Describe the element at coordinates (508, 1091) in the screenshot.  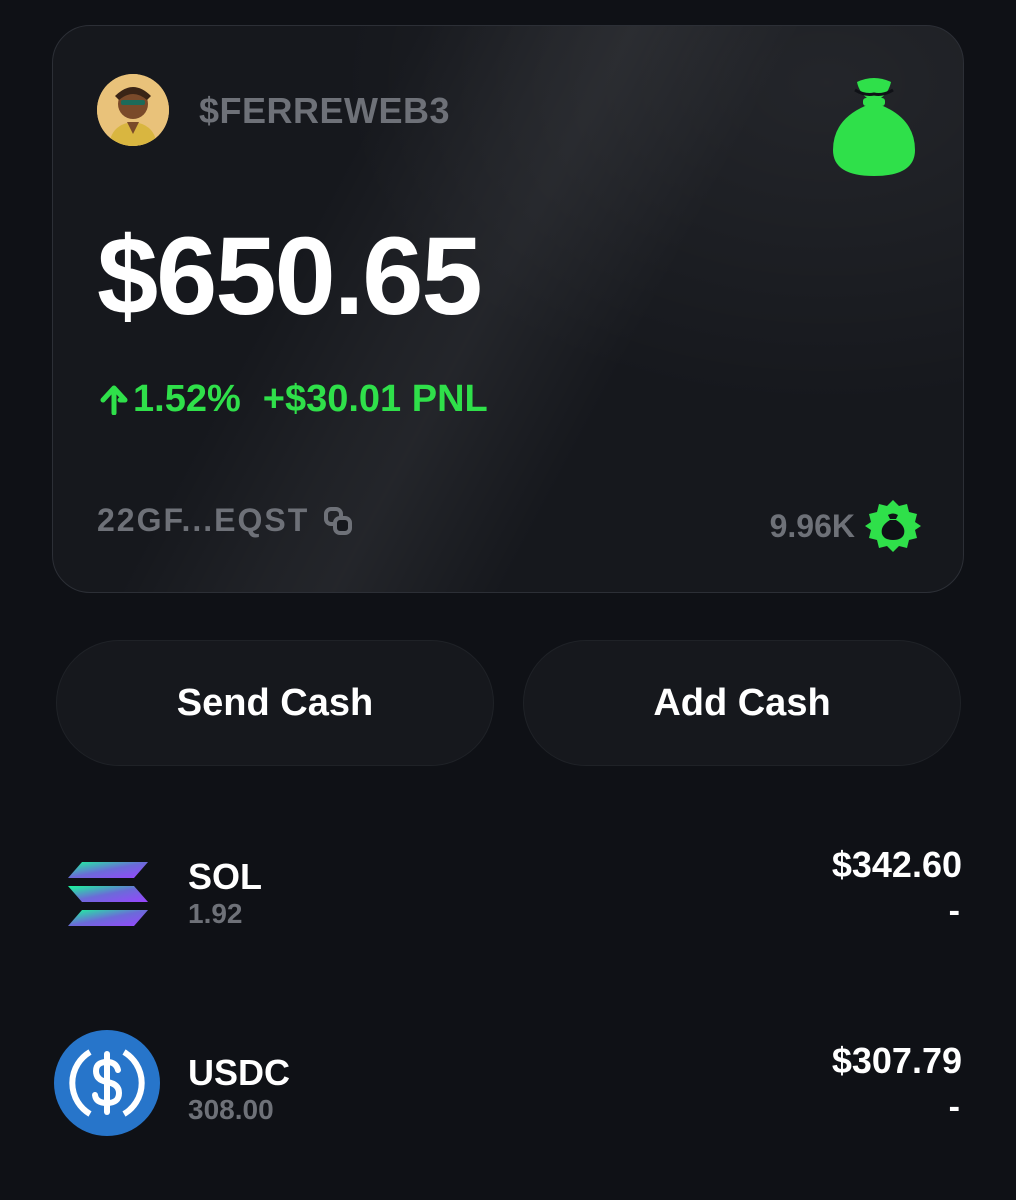
I see `asset-row-usdc: USDC 308.00 $307.79 -` at that location.